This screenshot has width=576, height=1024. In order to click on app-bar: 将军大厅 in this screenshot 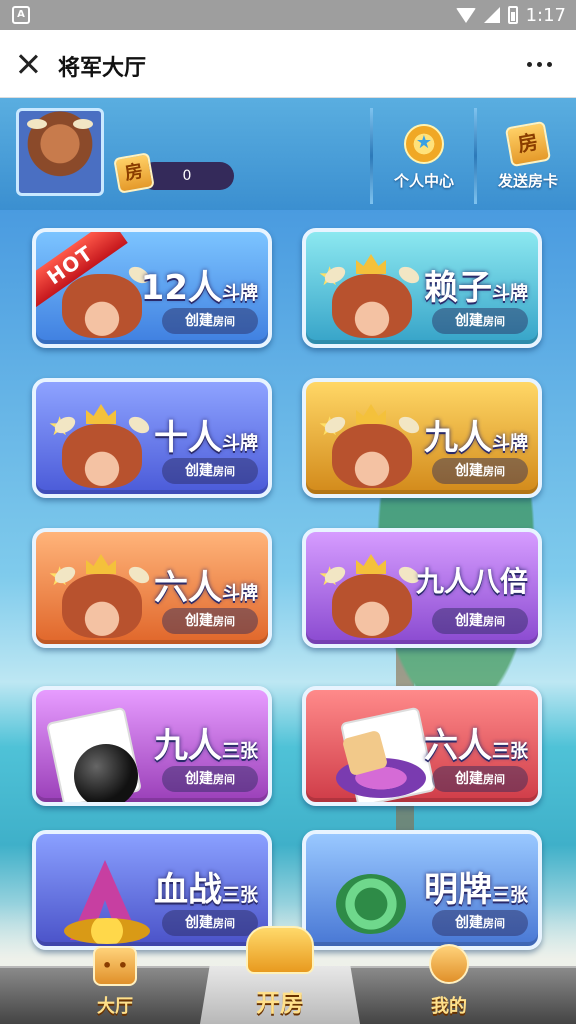, I will do `click(288, 64)`.